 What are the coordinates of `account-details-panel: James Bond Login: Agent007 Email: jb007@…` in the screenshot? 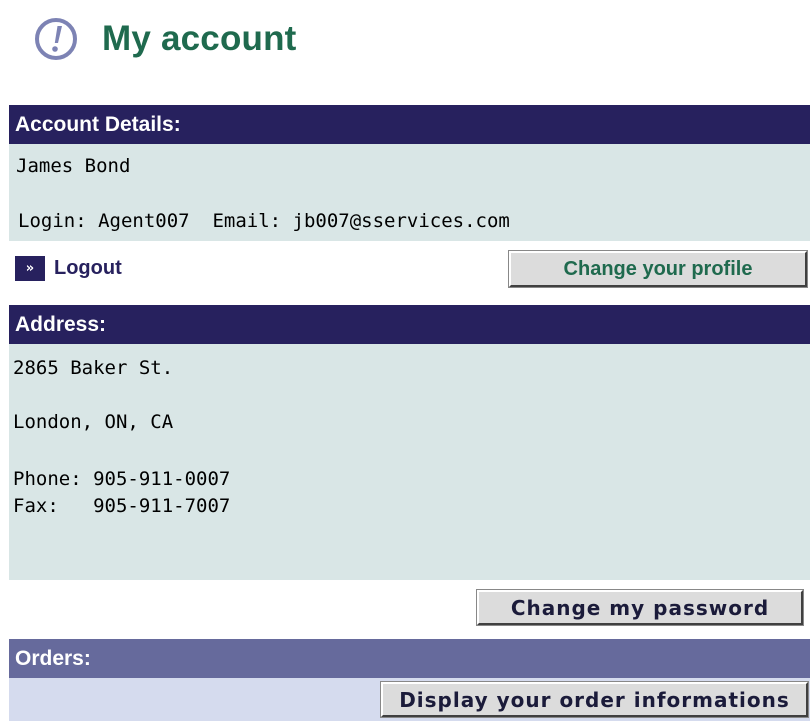 It's located at (409, 192).